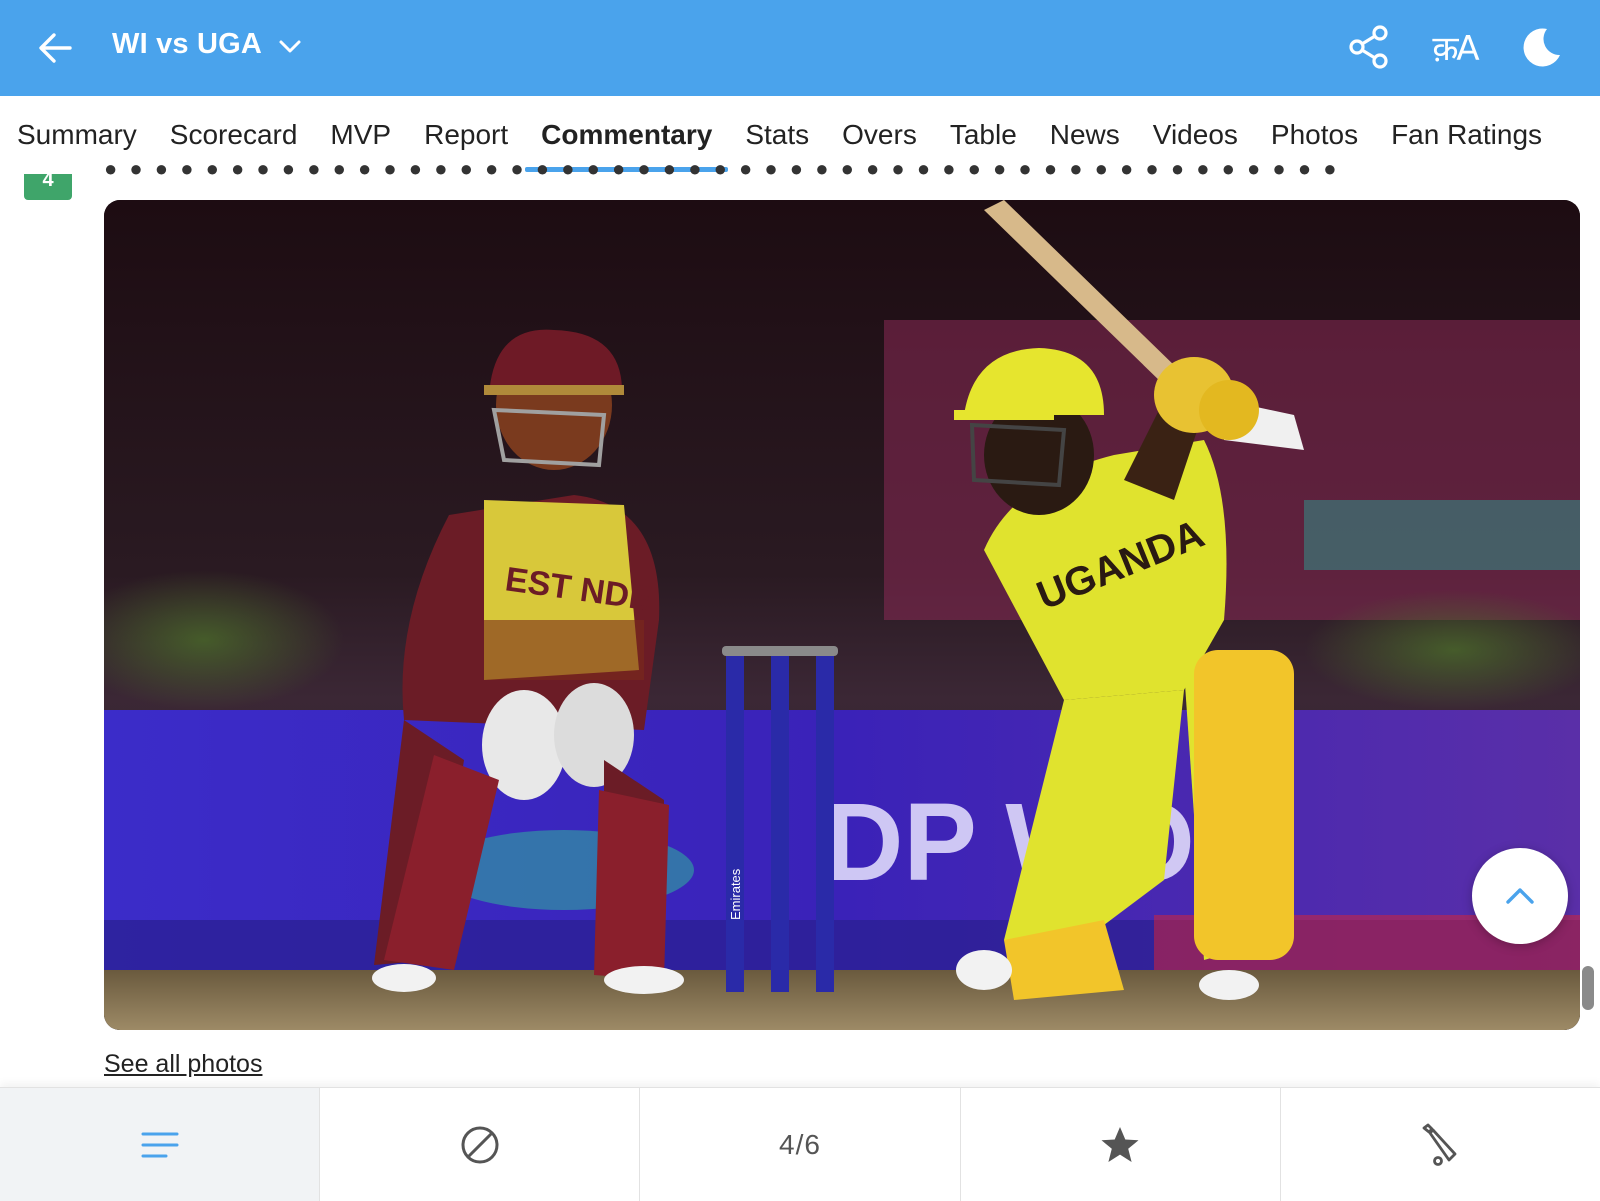  Describe the element at coordinates (234, 135) in the screenshot. I see `tab-scorecard: Scorecard` at that location.